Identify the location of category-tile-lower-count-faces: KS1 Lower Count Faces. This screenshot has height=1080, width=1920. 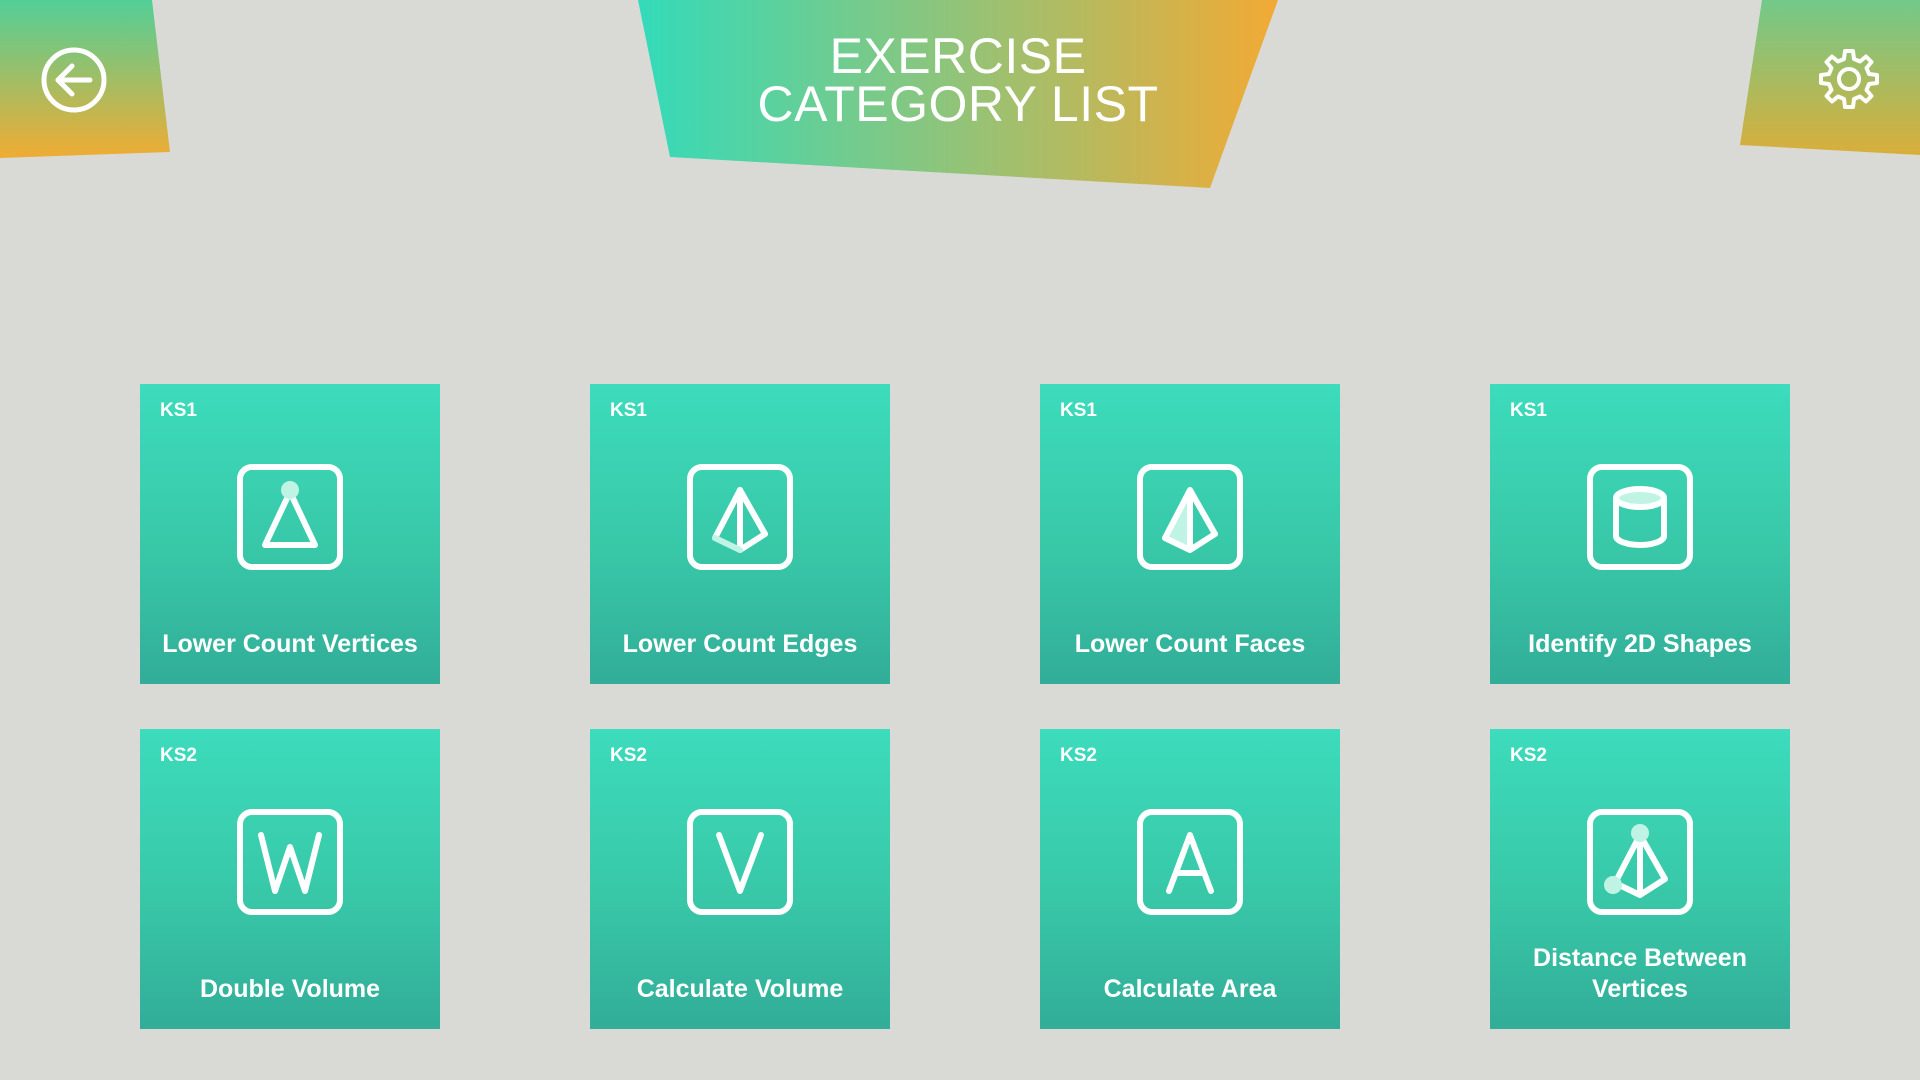
(1190, 534).